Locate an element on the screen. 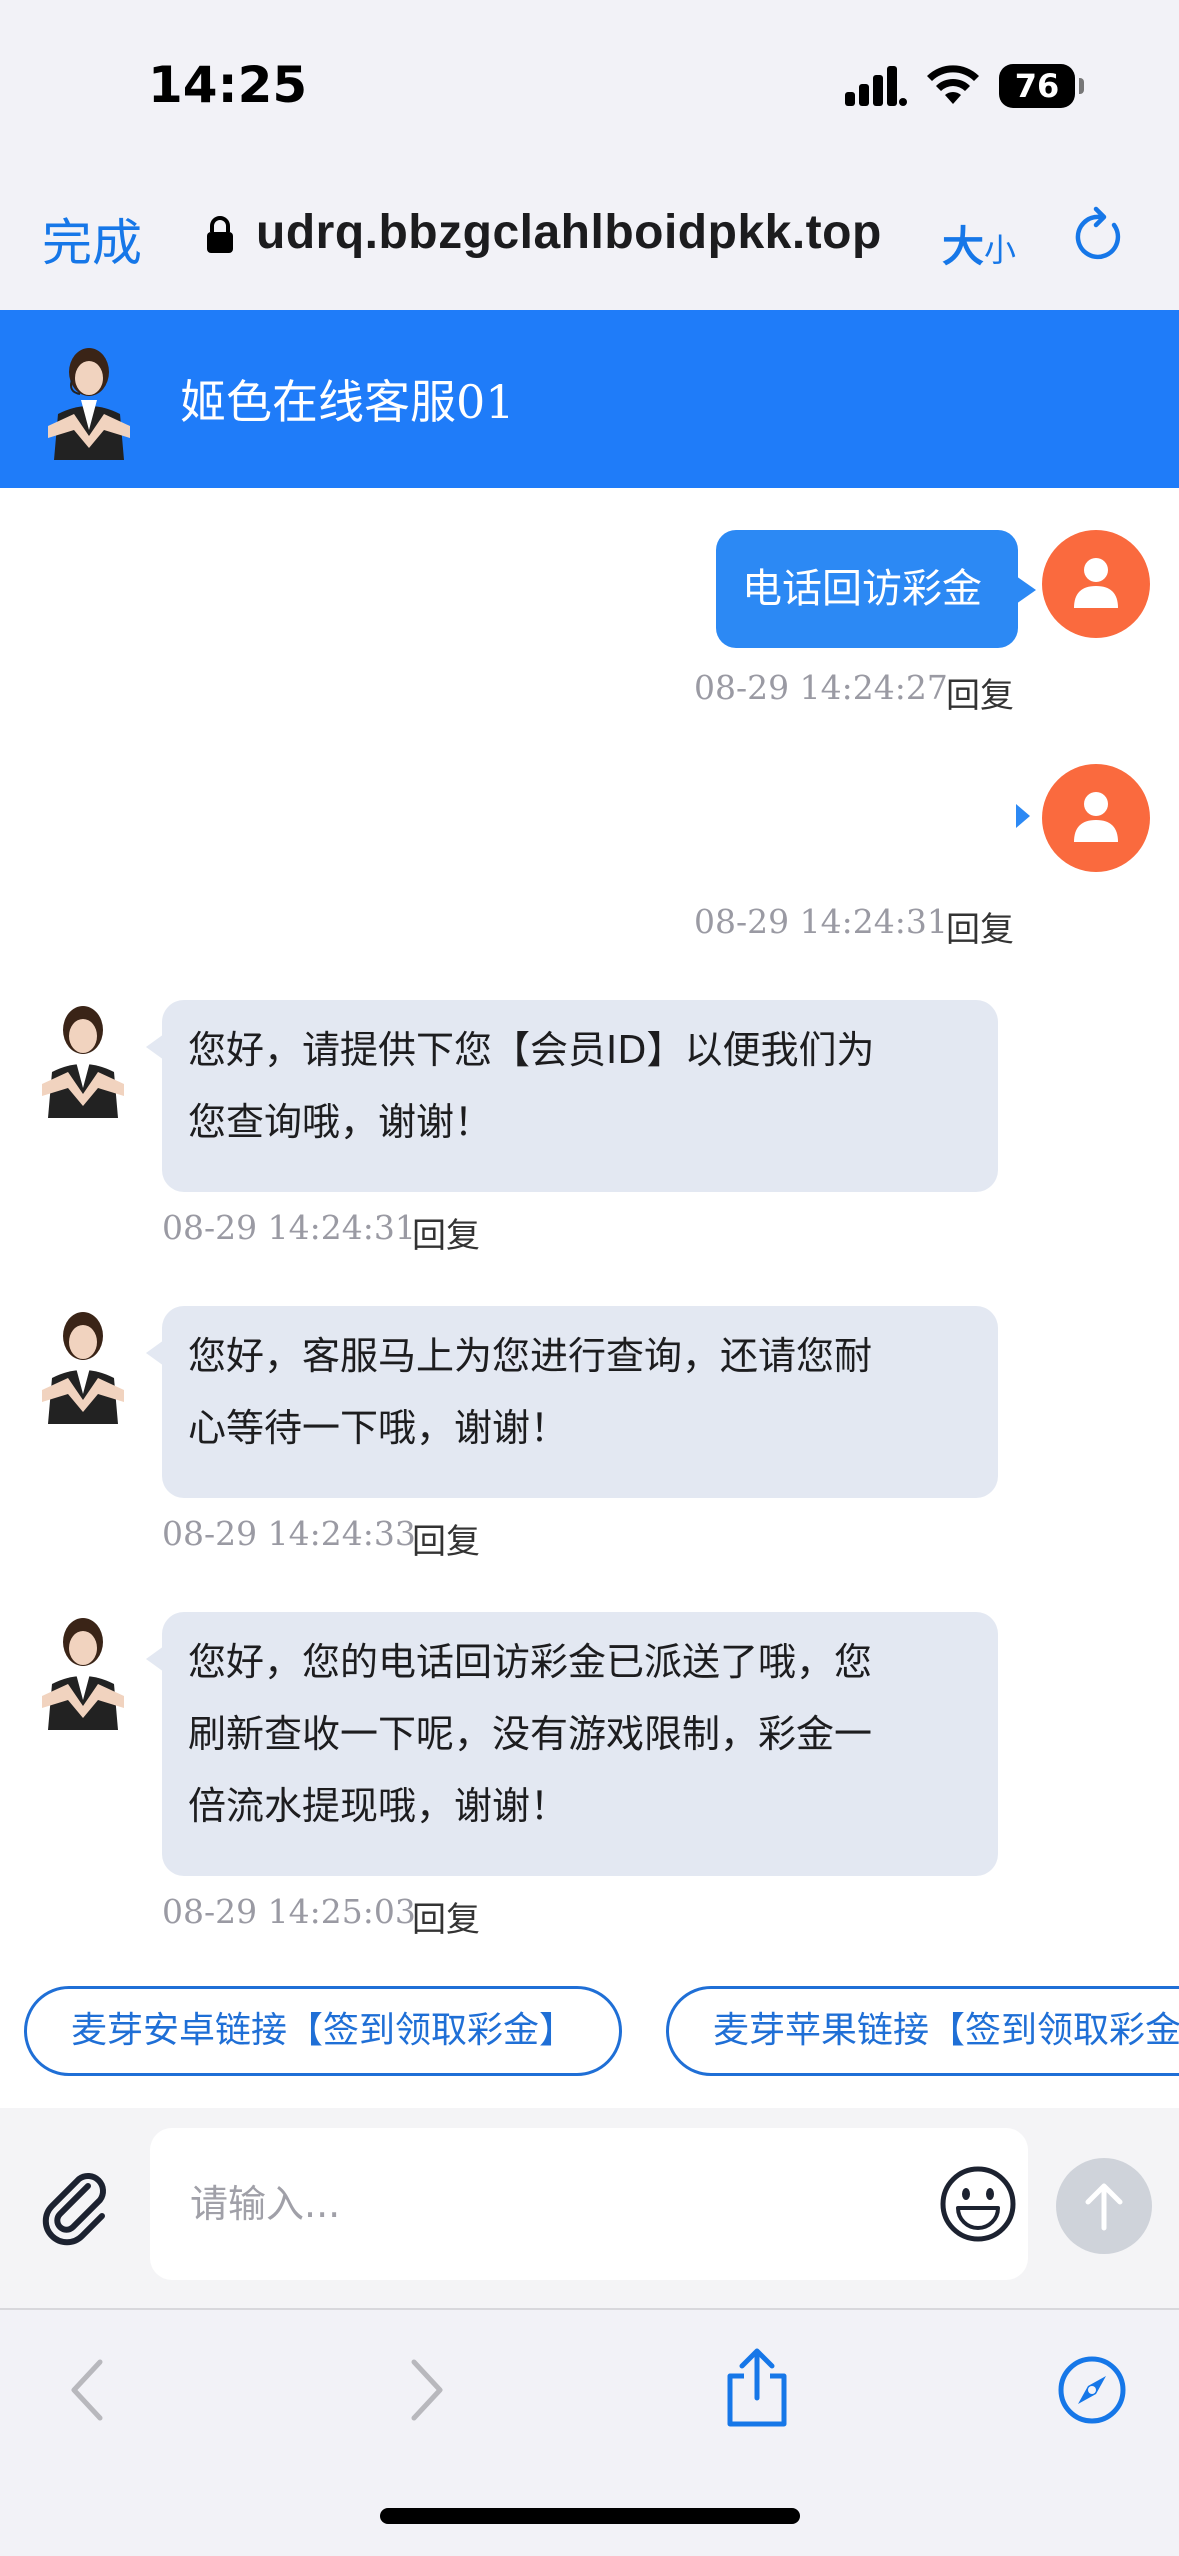 This screenshot has height=2556, width=1179. user-message-bubble: 电话回访彩金 is located at coordinates (876, 589).